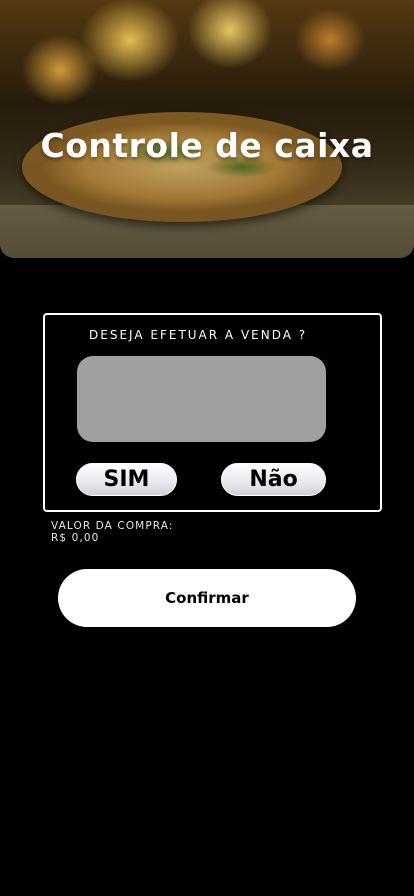 The image size is (414, 896). I want to click on sale-display-box, so click(201, 399).